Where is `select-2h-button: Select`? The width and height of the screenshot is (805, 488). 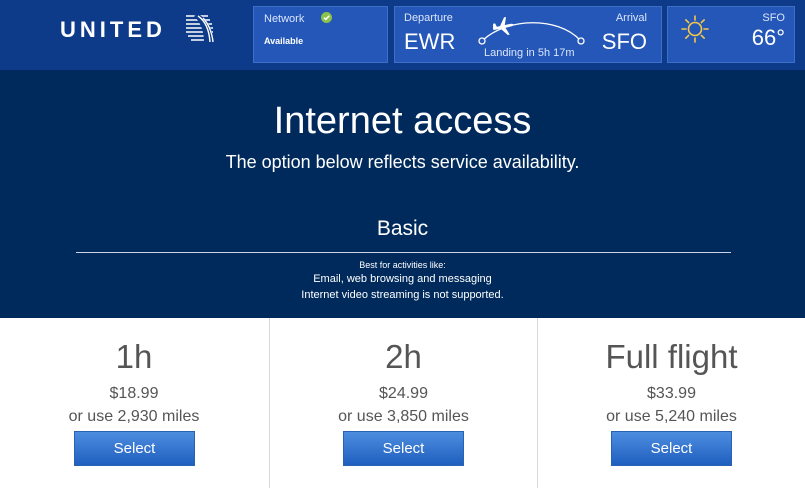
select-2h-button: Select is located at coordinates (403, 448).